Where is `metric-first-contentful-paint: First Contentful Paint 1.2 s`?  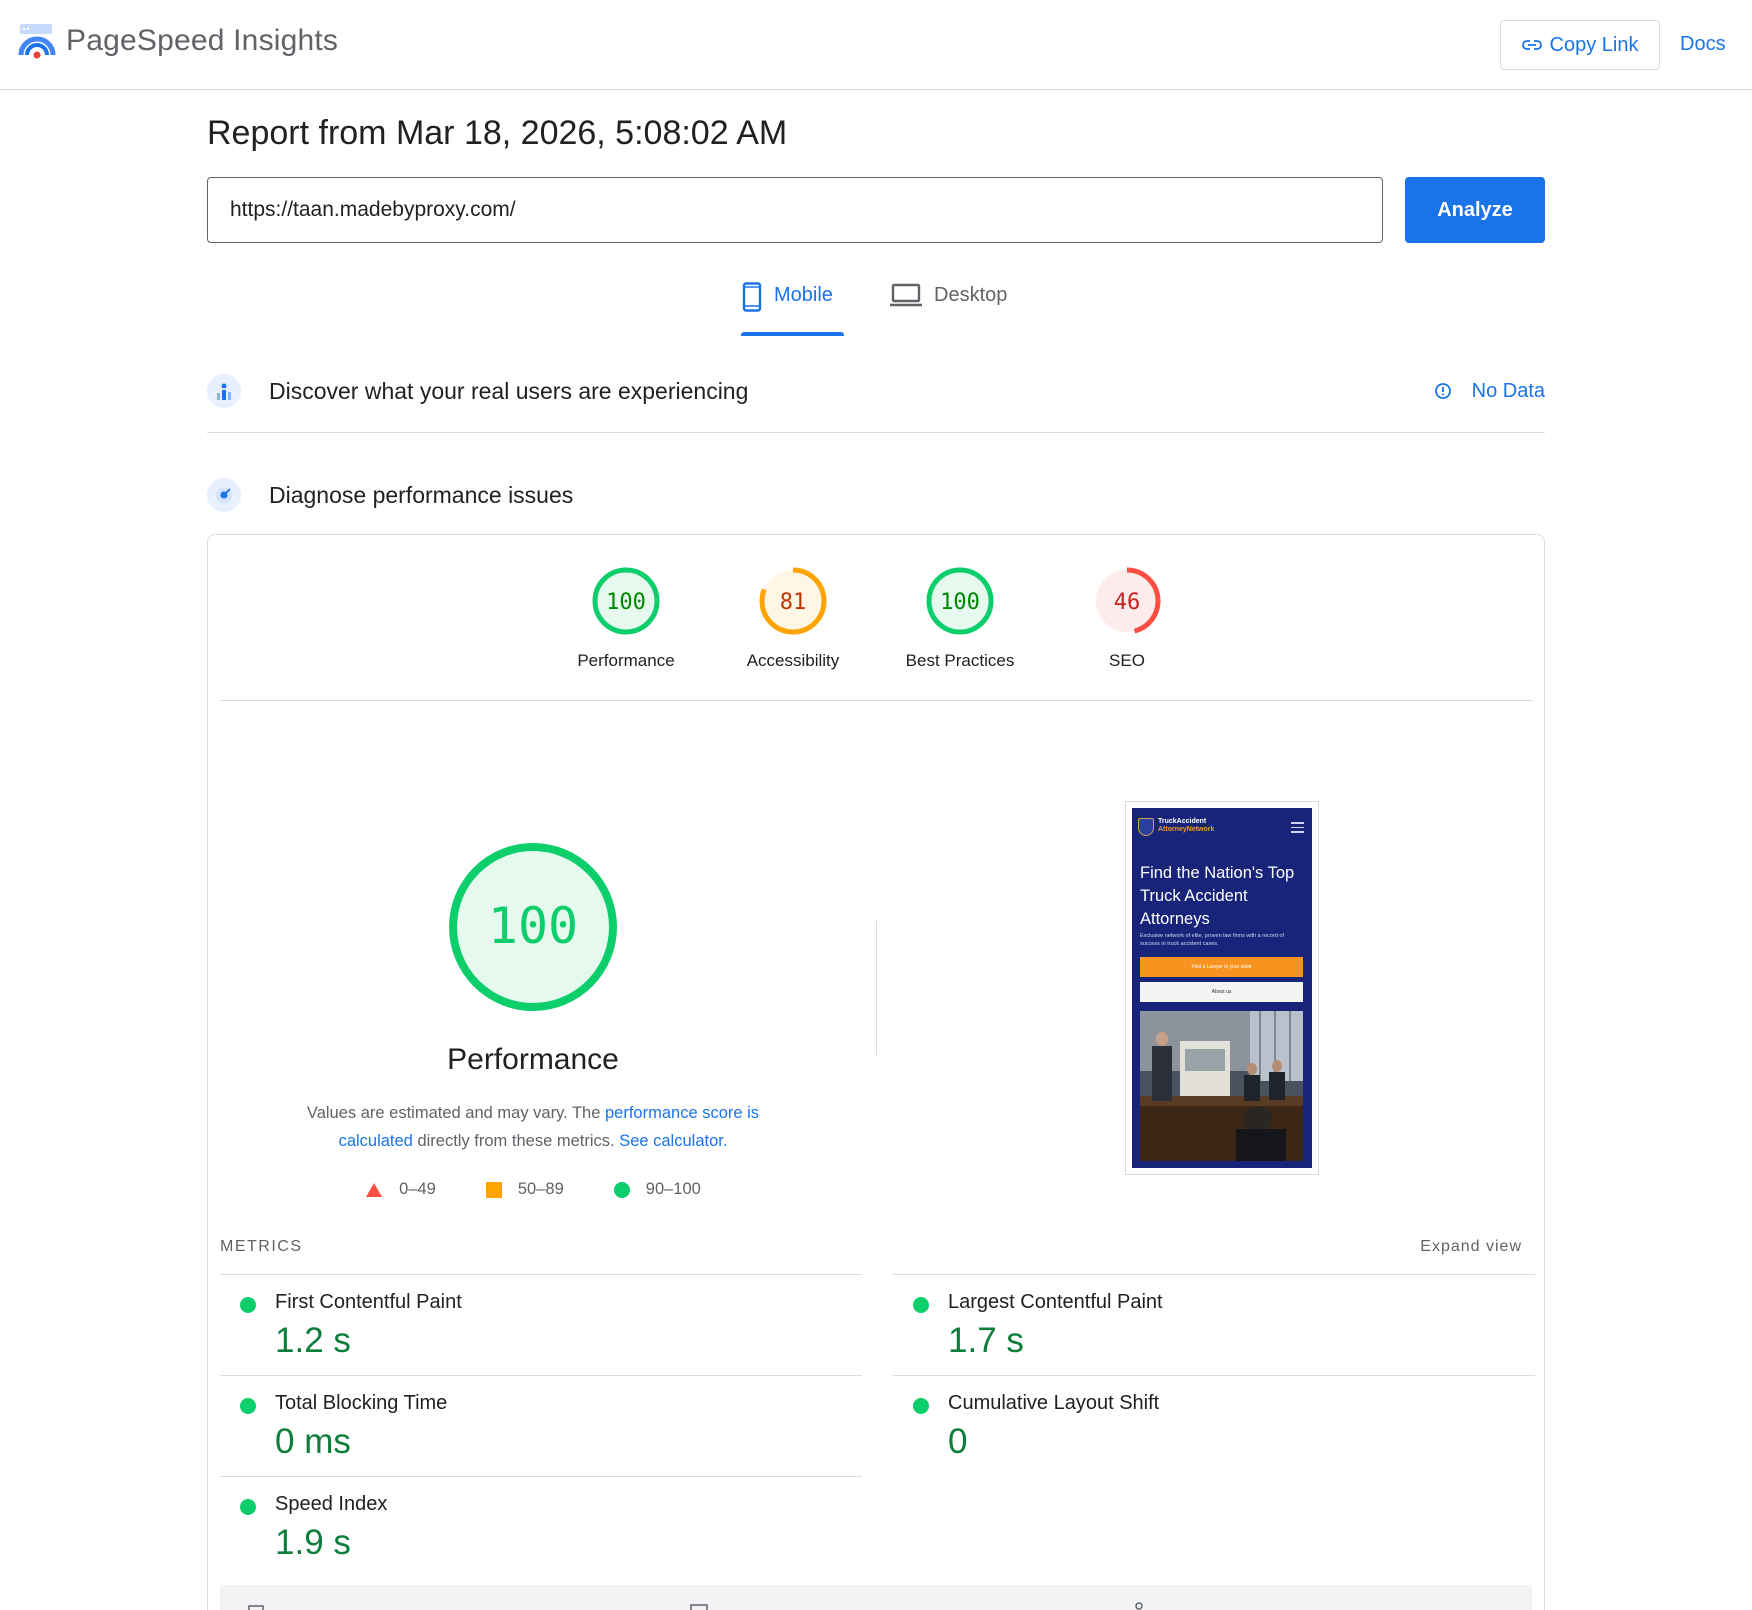 metric-first-contentful-paint: First Contentful Paint 1.2 s is located at coordinates (541, 1324).